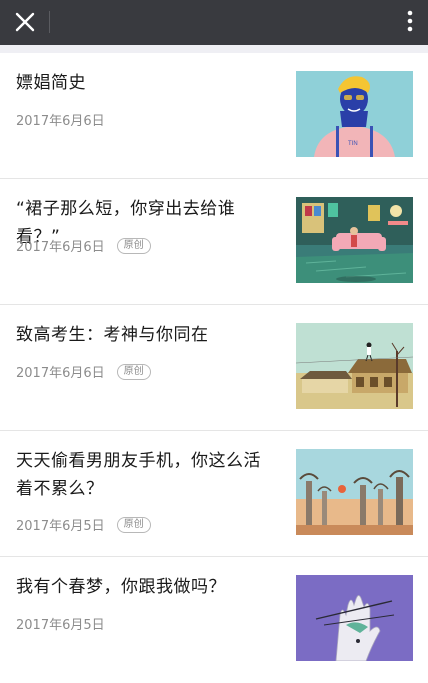 This screenshot has height=683, width=428. I want to click on rooftop-illustration, so click(354, 366).